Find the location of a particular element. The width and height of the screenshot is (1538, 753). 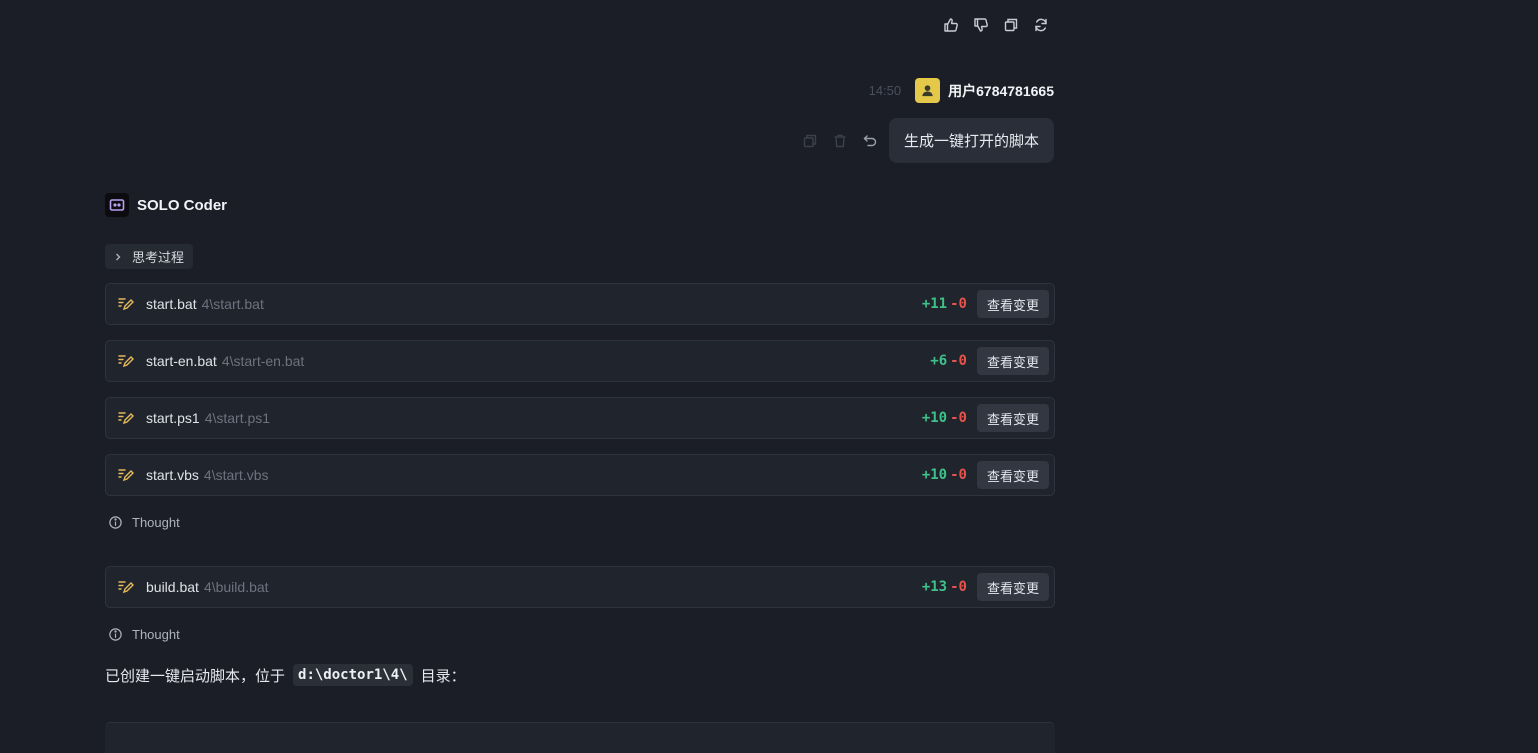

avatar is located at coordinates (928, 90).